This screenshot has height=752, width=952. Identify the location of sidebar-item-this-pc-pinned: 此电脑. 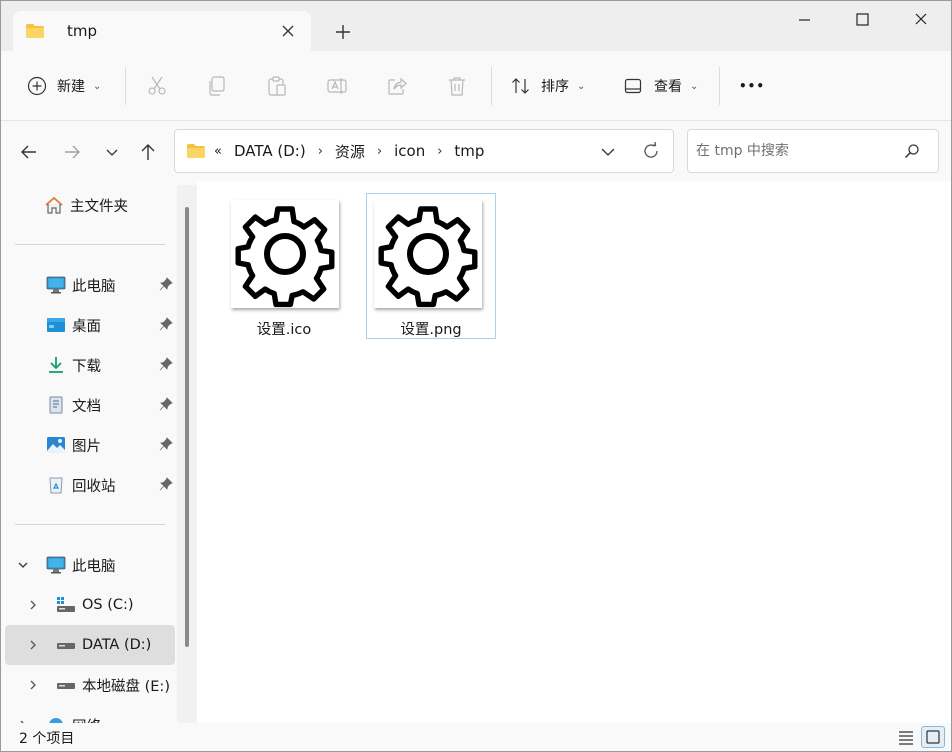
(90, 285).